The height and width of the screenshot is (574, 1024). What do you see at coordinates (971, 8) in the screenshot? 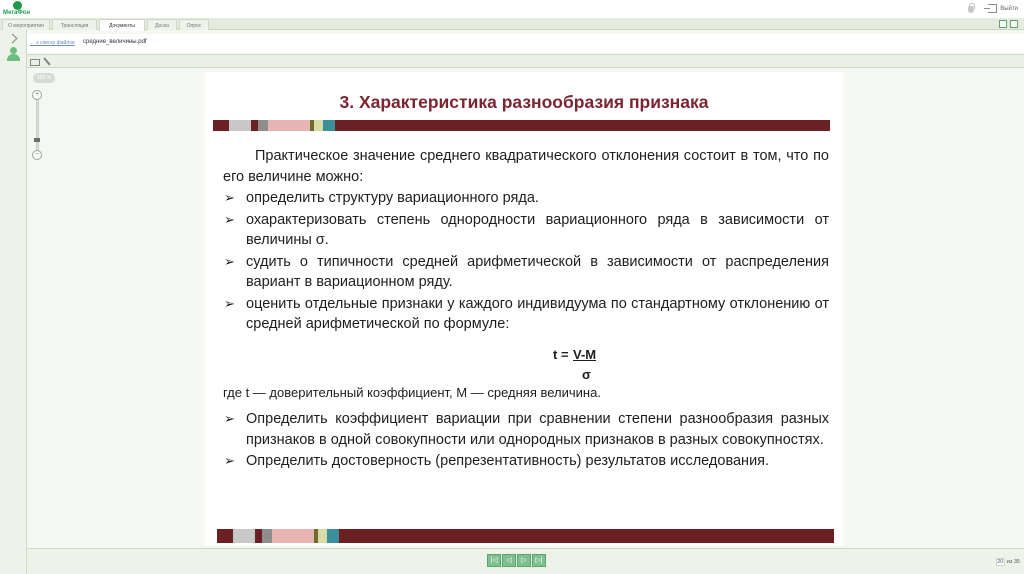
I see `raise-hand-icon` at bounding box center [971, 8].